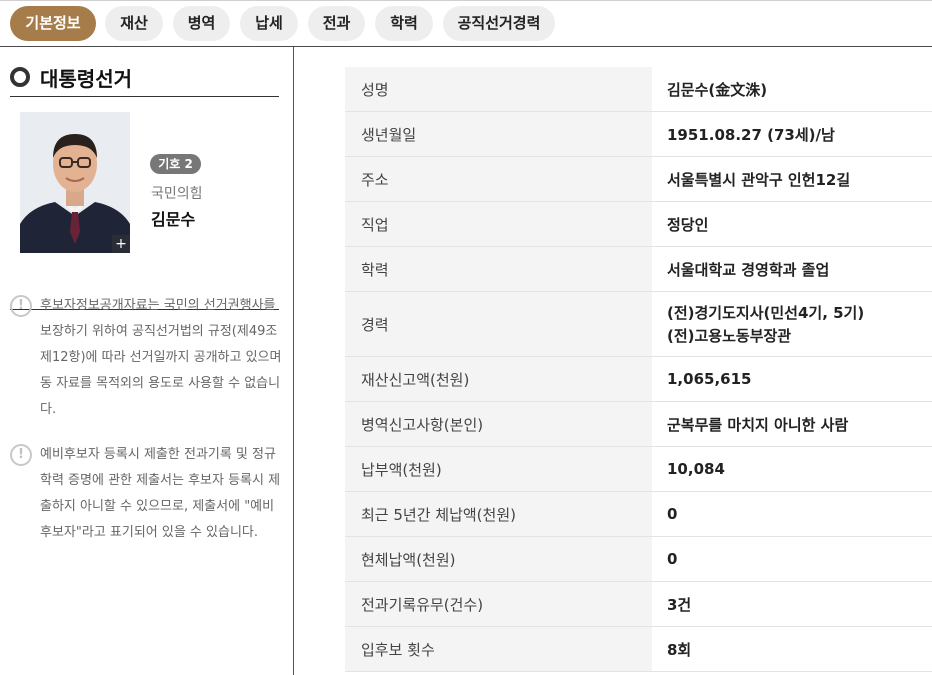 The width and height of the screenshot is (932, 675). Describe the element at coordinates (134, 23) in the screenshot. I see `tab-property: 재산` at that location.